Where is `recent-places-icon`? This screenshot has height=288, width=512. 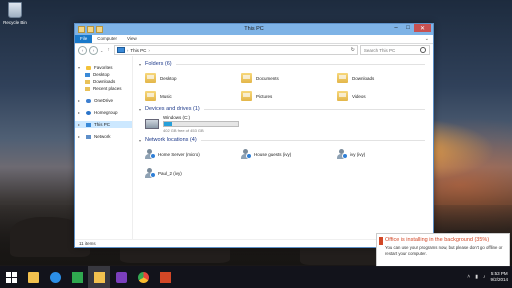 recent-places-icon is located at coordinates (87, 88).